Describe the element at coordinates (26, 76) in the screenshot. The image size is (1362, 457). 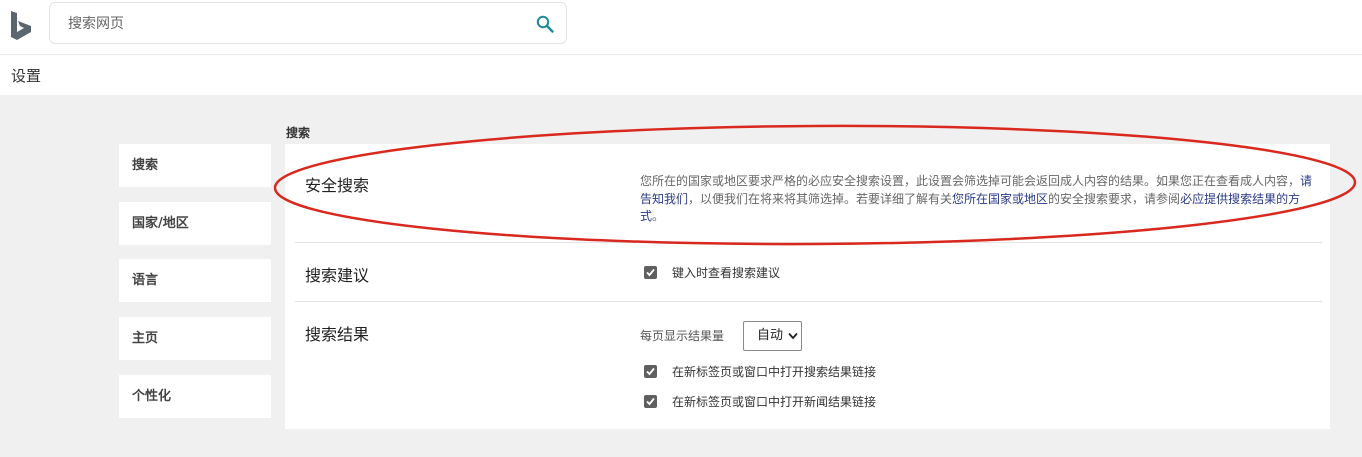
I see `page-title: 设置` at that location.